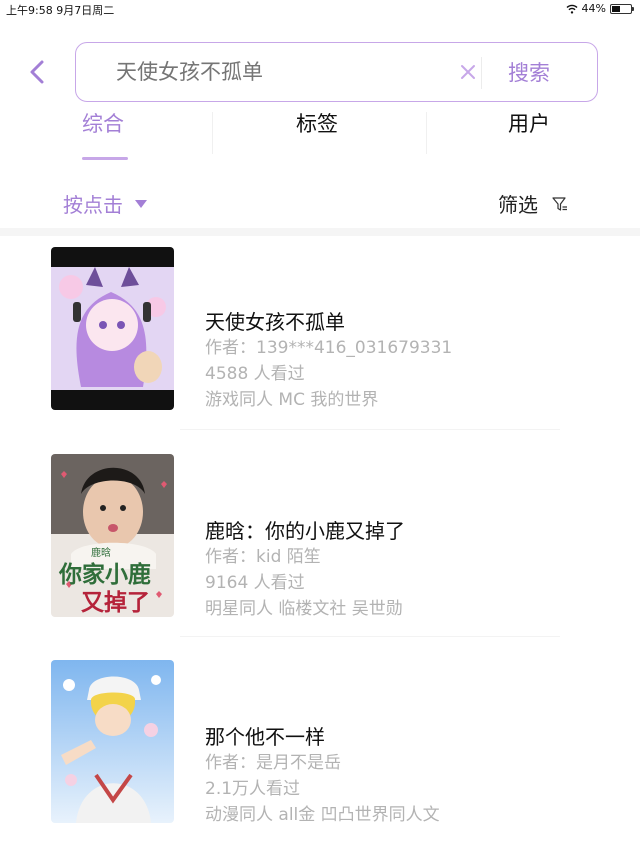 This screenshot has height=853, width=640. I want to click on result-tags: 游戏同人 MC 我的世界, so click(292, 400).